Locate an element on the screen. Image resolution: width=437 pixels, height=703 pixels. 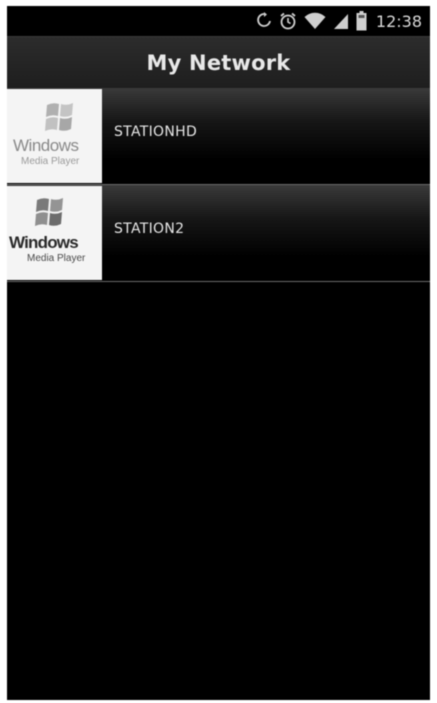
signal-icon is located at coordinates (341, 21).